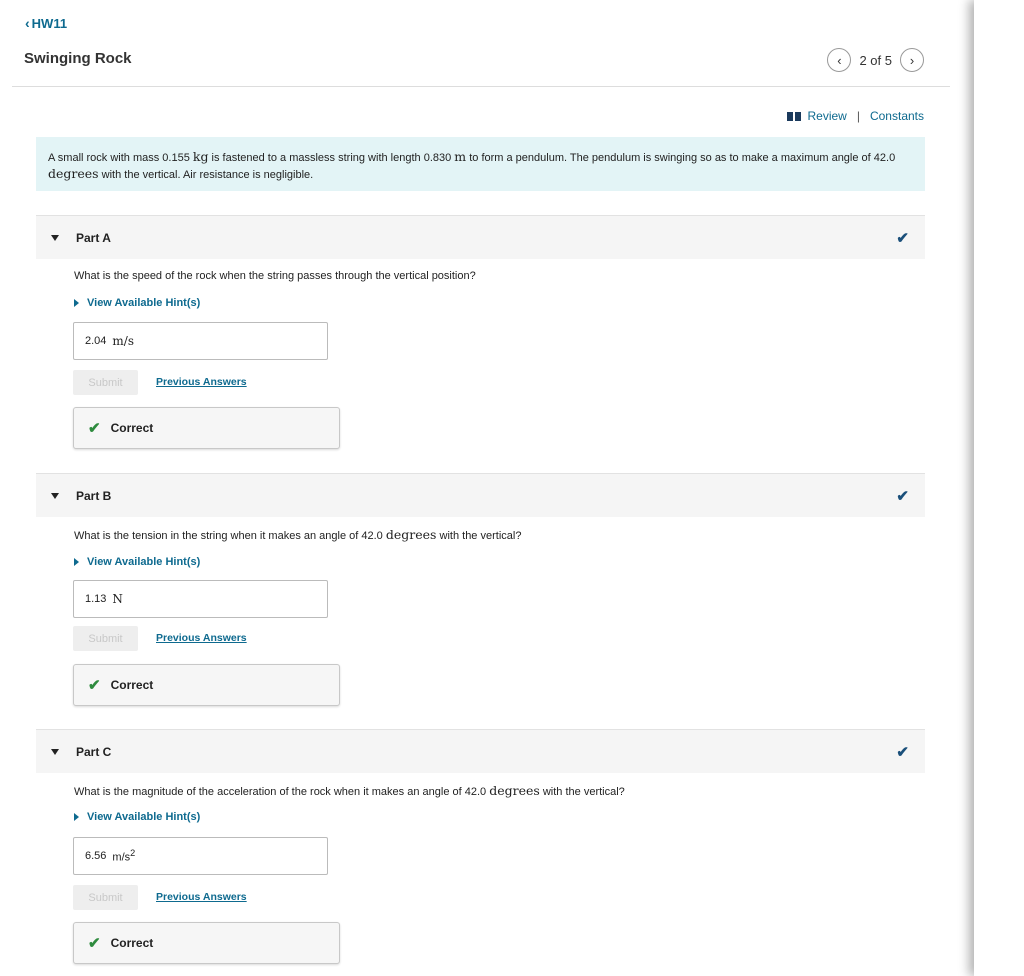  What do you see at coordinates (105, 638) in the screenshot?
I see `part-b-submit-button: Submit` at bounding box center [105, 638].